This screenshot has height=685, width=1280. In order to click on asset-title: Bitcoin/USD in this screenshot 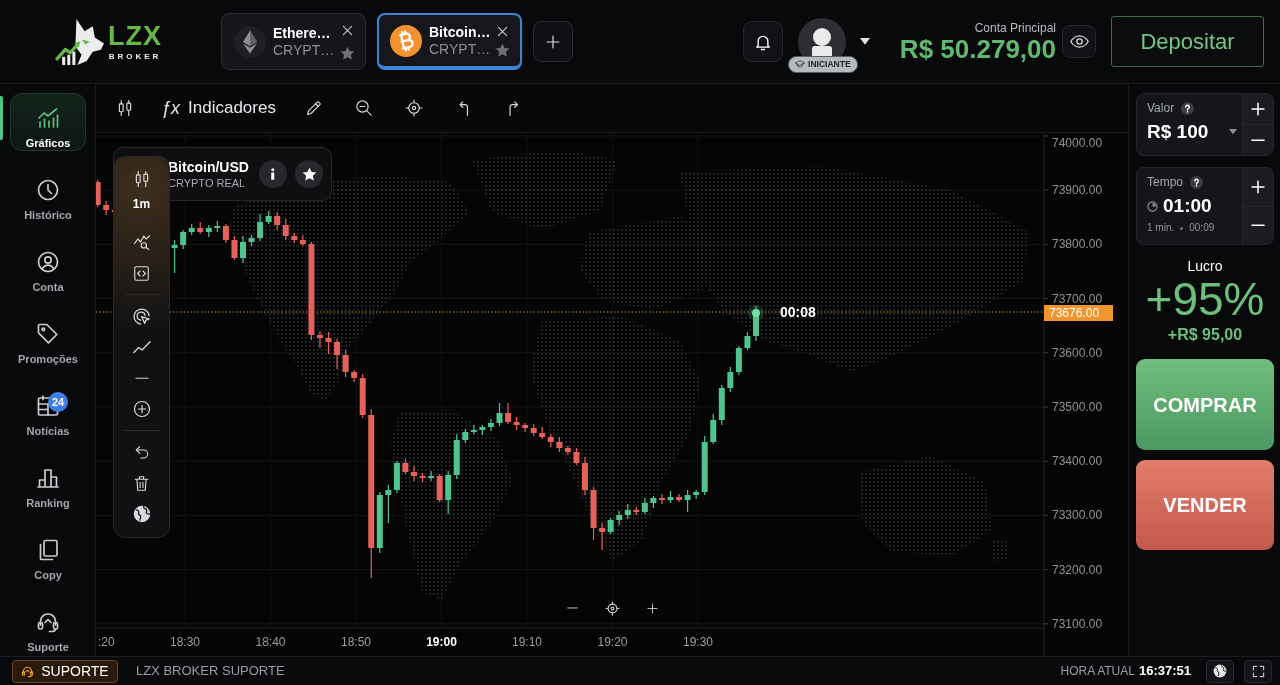, I will do `click(208, 167)`.